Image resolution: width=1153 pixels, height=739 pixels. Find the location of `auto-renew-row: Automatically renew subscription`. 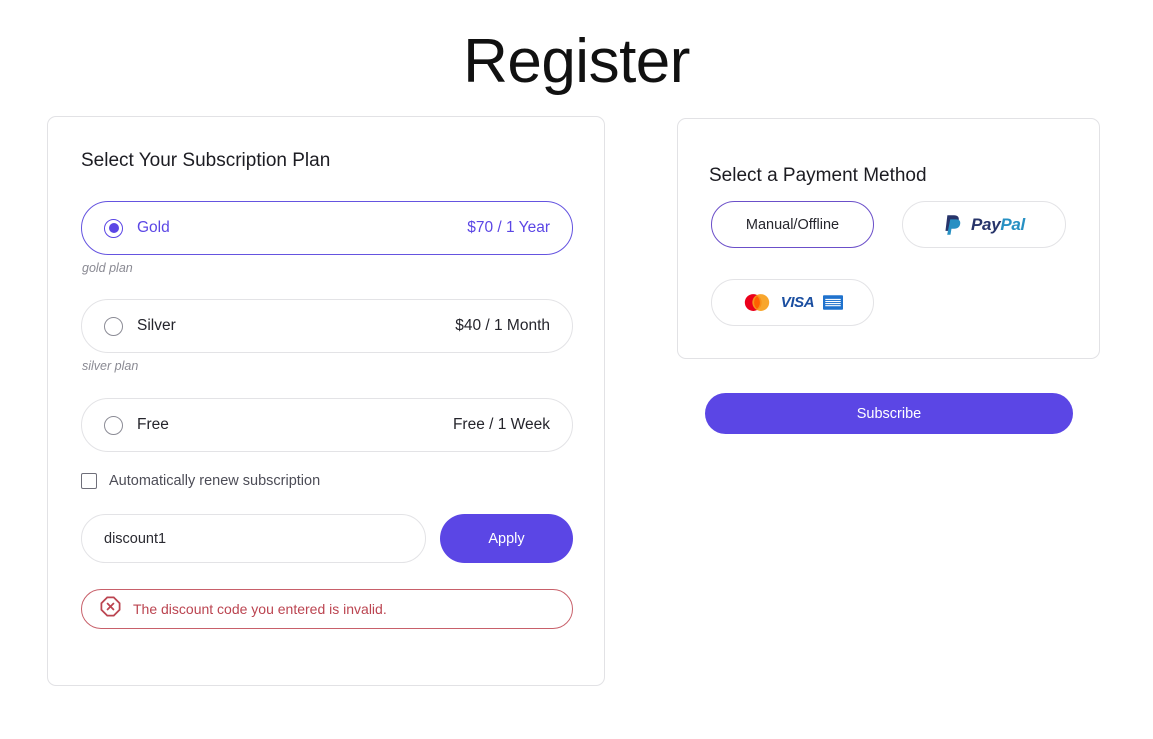

auto-renew-row: Automatically renew subscription is located at coordinates (200, 481).